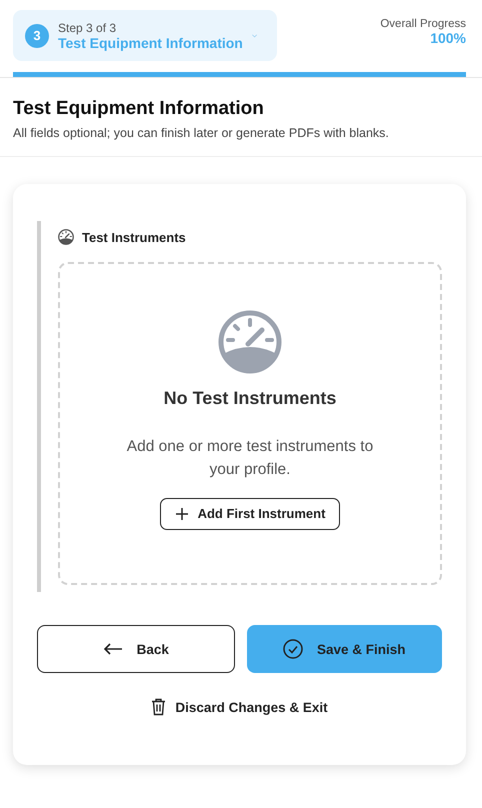 This screenshot has width=482, height=808. What do you see at coordinates (447, 38) in the screenshot?
I see `progress-value: 100%` at bounding box center [447, 38].